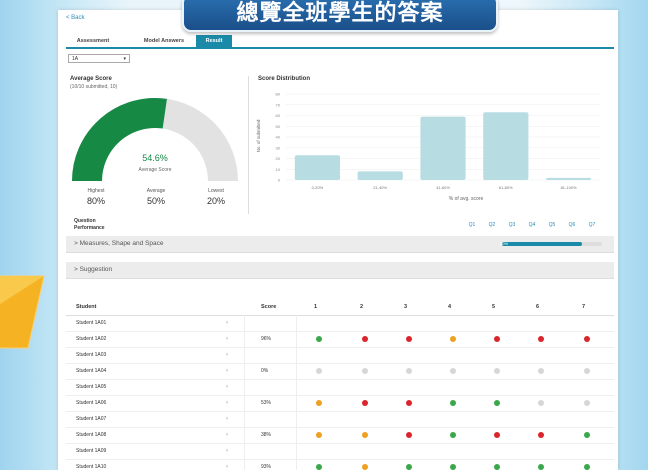  Describe the element at coordinates (340, 371) in the screenshot. I see `table-row: Student 1A04 › 0%` at that location.